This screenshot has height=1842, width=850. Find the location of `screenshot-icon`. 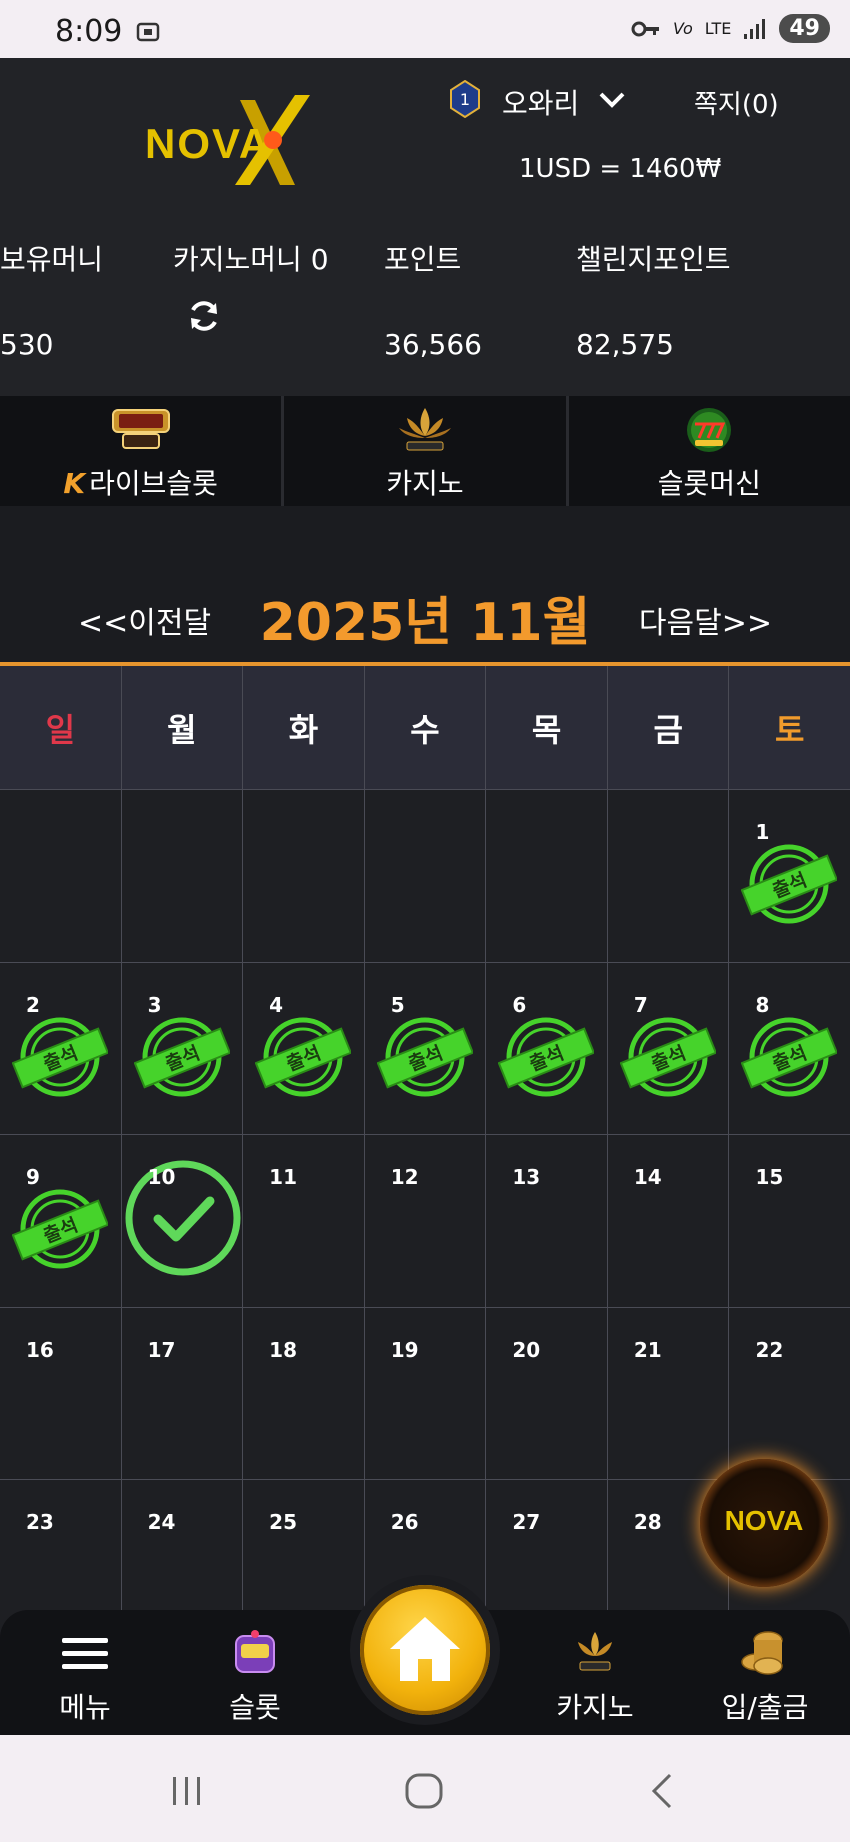

screenshot-icon is located at coordinates (148, 32).